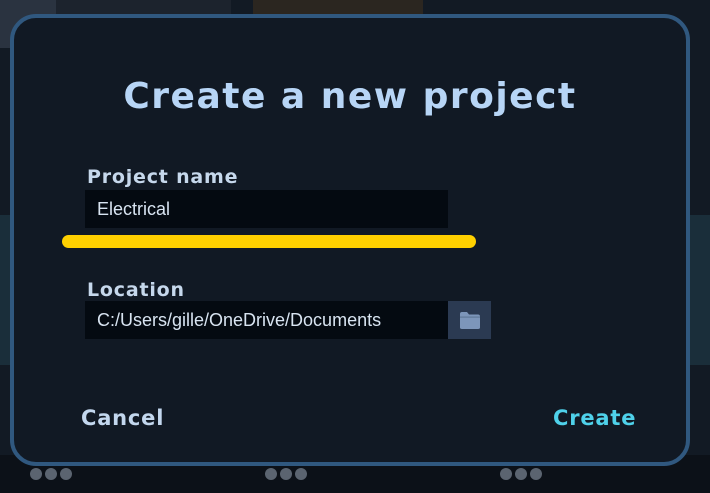 This screenshot has width=710, height=493. What do you see at coordinates (266, 209) in the screenshot?
I see `project-name-input` at bounding box center [266, 209].